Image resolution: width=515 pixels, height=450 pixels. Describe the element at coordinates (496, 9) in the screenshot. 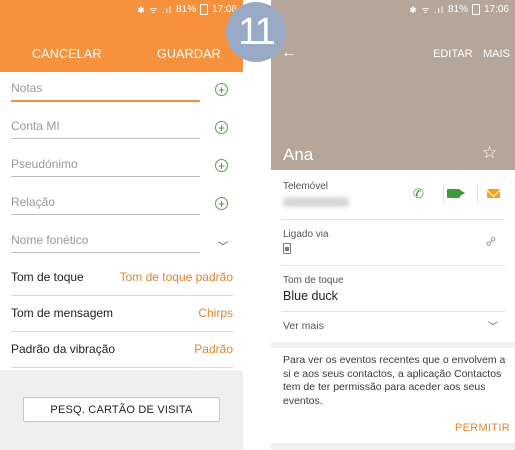

I see `status-time: 17:06` at that location.